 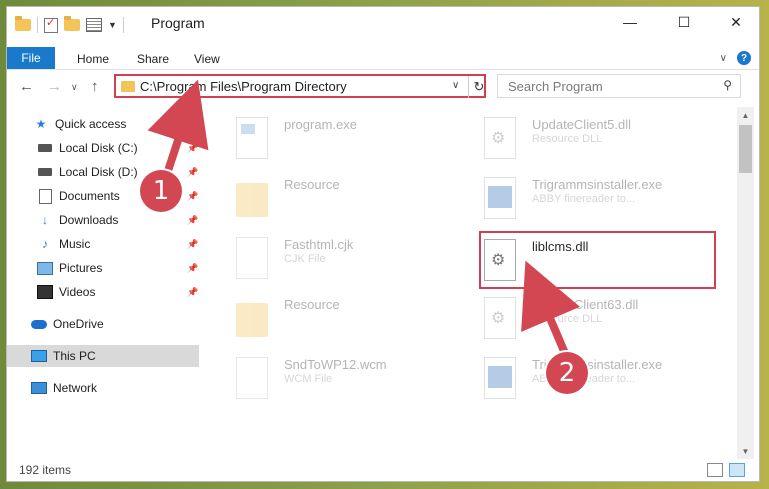 What do you see at coordinates (727, 85) in the screenshot?
I see `search-icon: ⚲` at bounding box center [727, 85].